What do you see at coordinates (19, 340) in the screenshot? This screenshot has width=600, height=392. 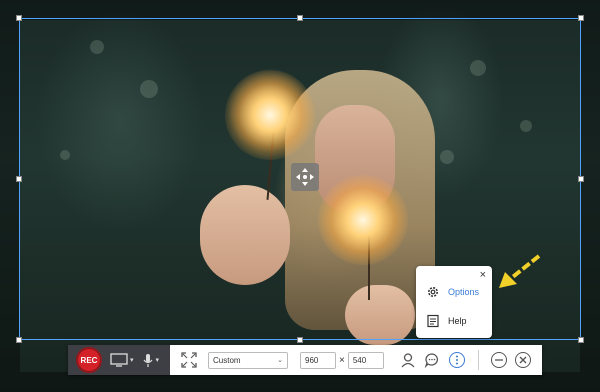 I see `resize-handle-bottom-left` at bounding box center [19, 340].